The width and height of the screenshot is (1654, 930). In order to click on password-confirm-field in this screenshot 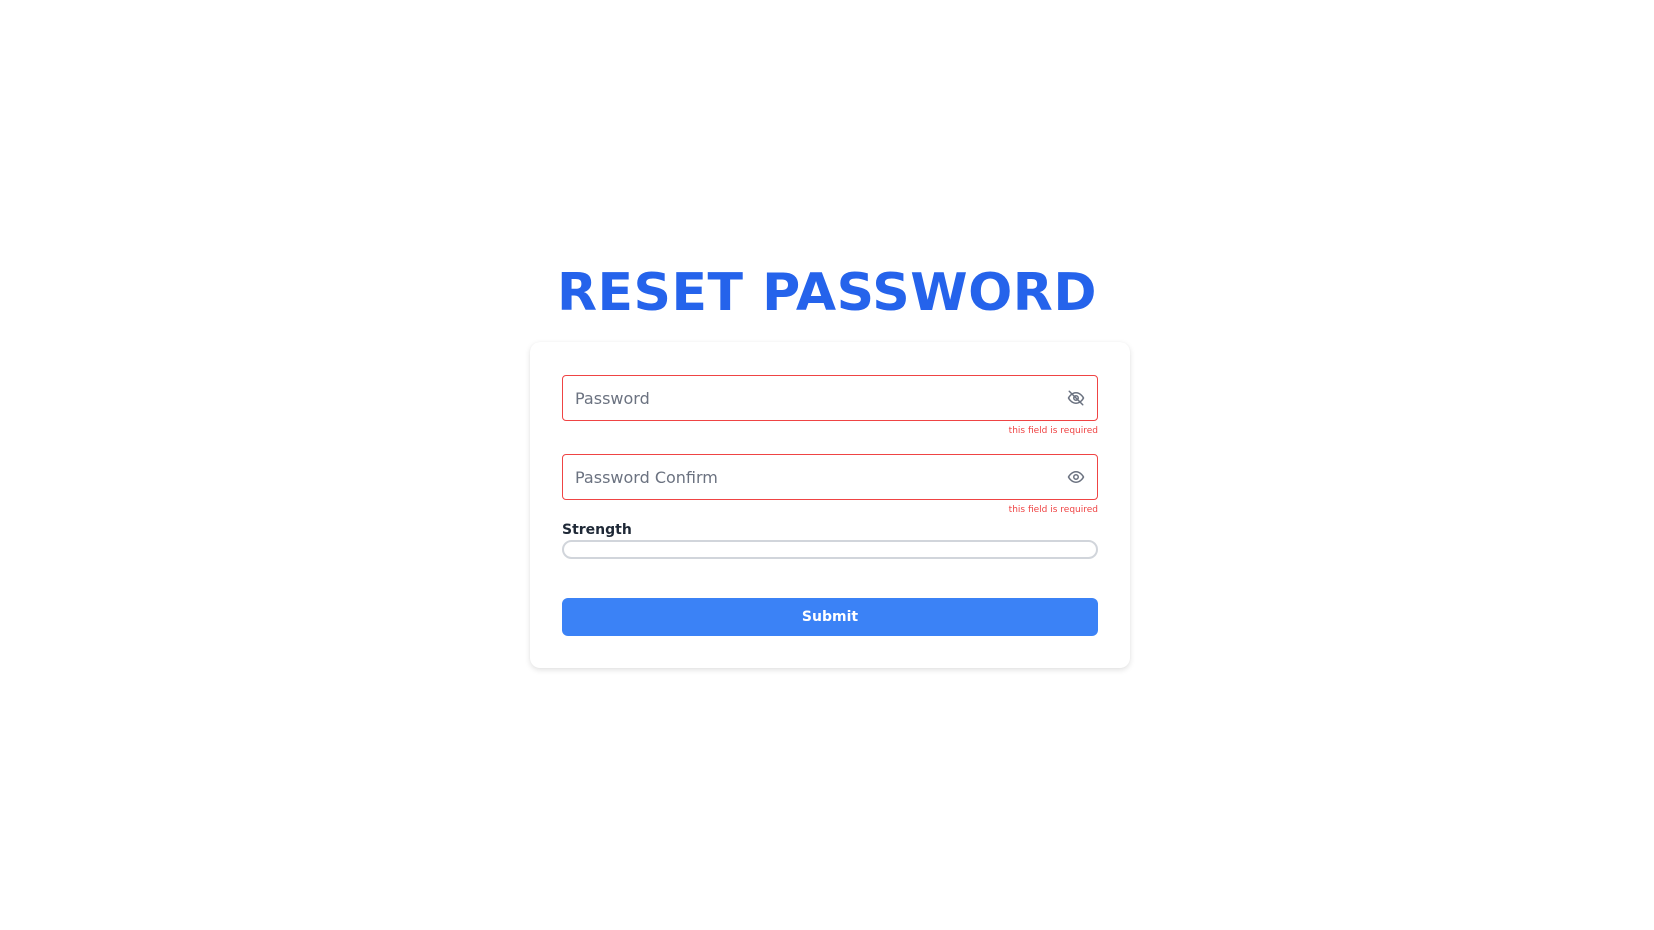, I will do `click(830, 477)`.